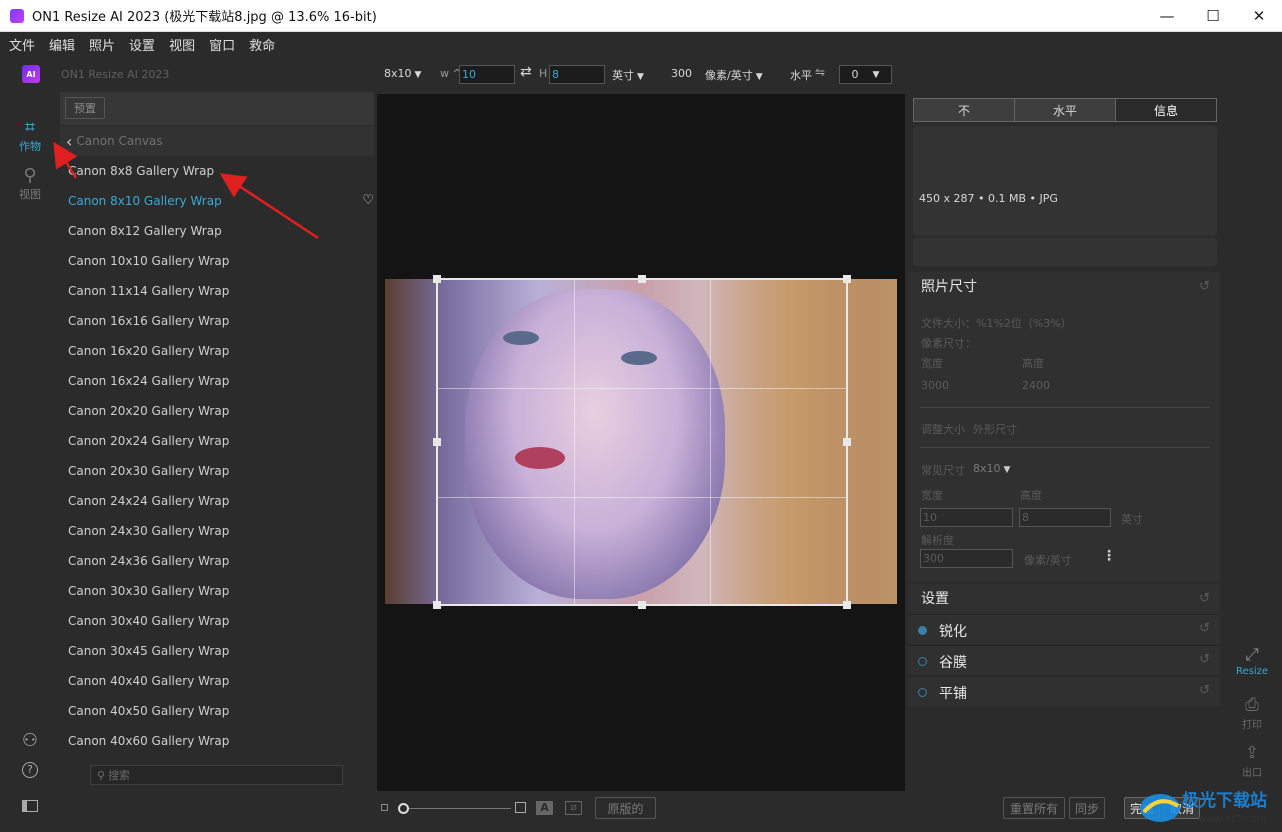 This screenshot has width=1282, height=832. Describe the element at coordinates (1259, 16) in the screenshot. I see `close-button: ✕` at that location.